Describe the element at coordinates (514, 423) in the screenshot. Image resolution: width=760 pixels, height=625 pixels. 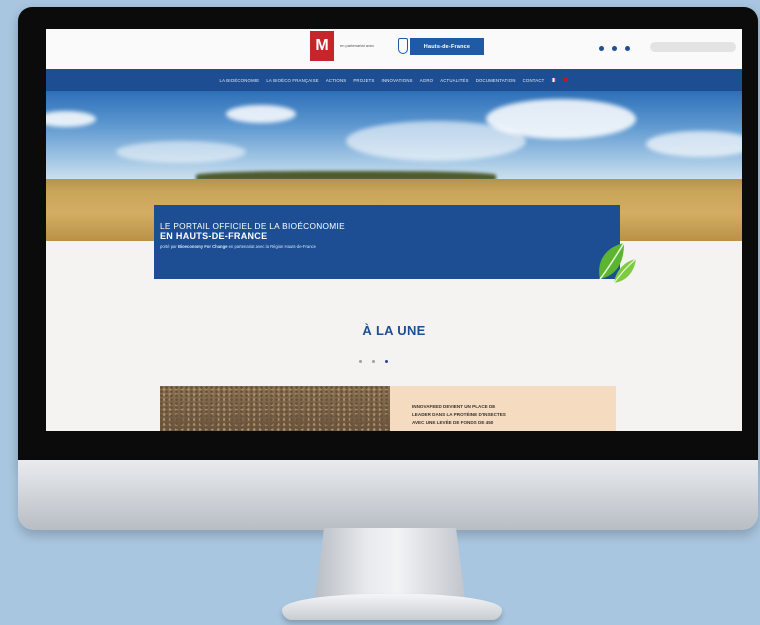
I see `card-headline-line: avec une levée de fonds de 450` at that location.